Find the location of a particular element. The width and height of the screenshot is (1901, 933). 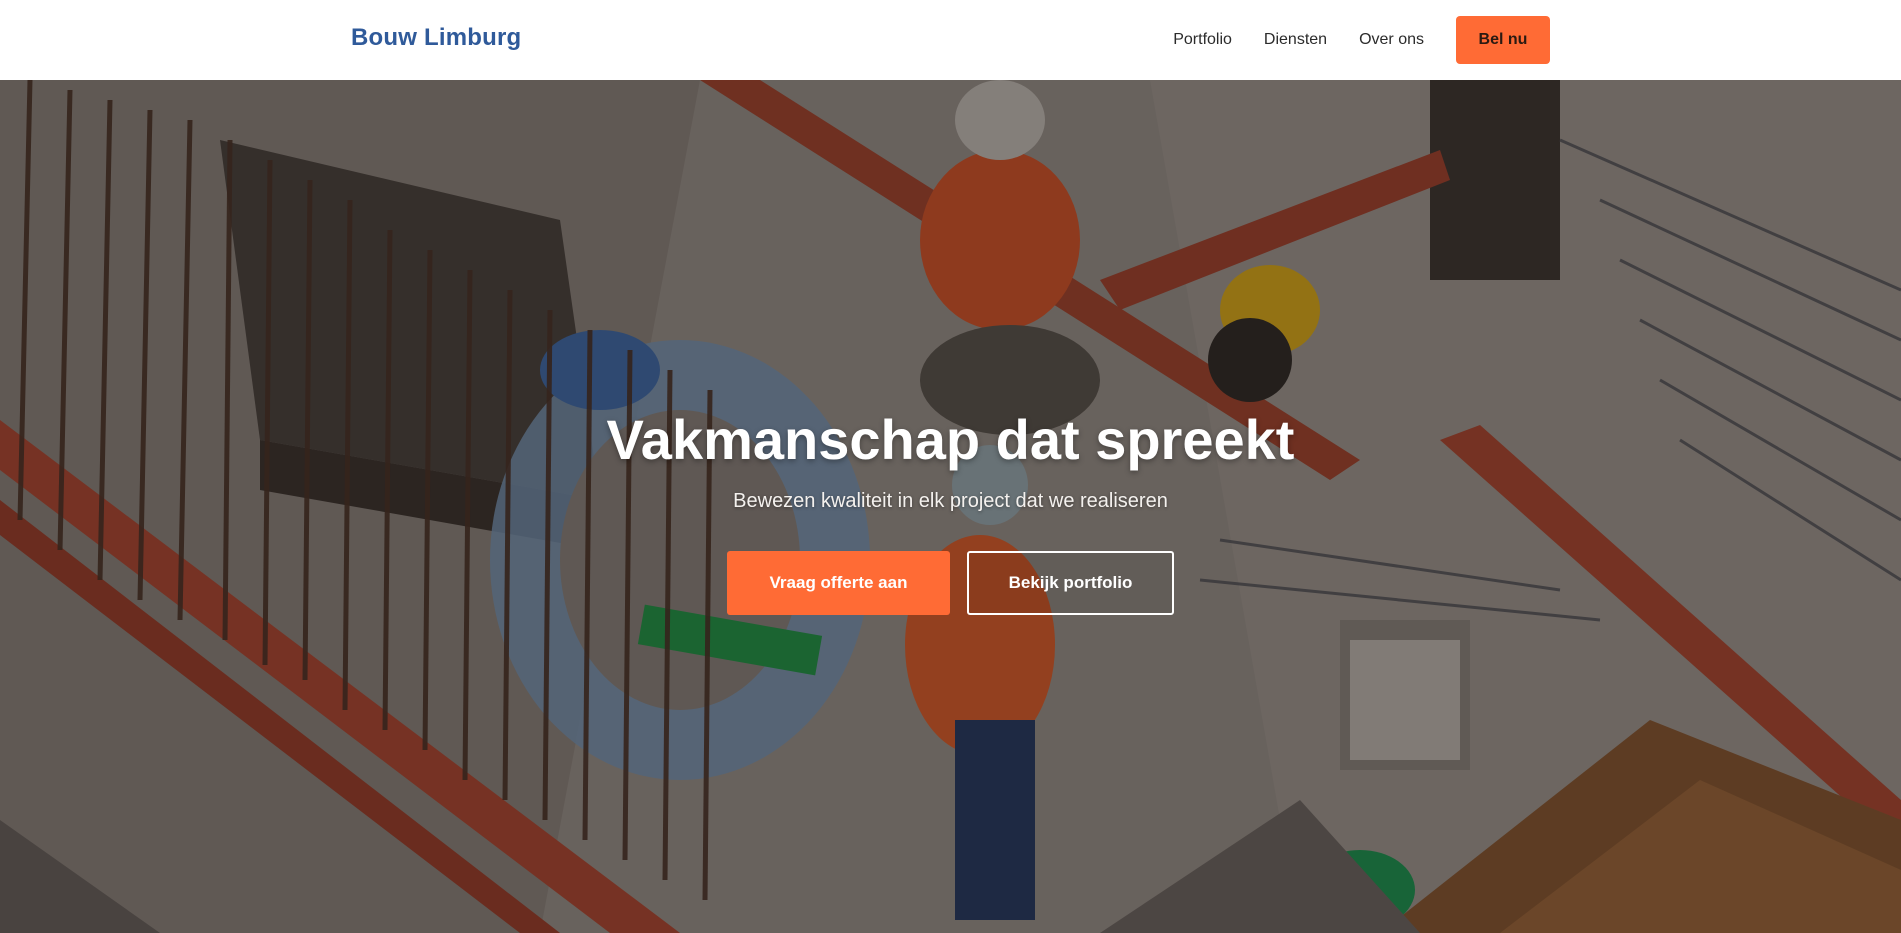

nav-link-over-ons: Over ons is located at coordinates (1391, 40).